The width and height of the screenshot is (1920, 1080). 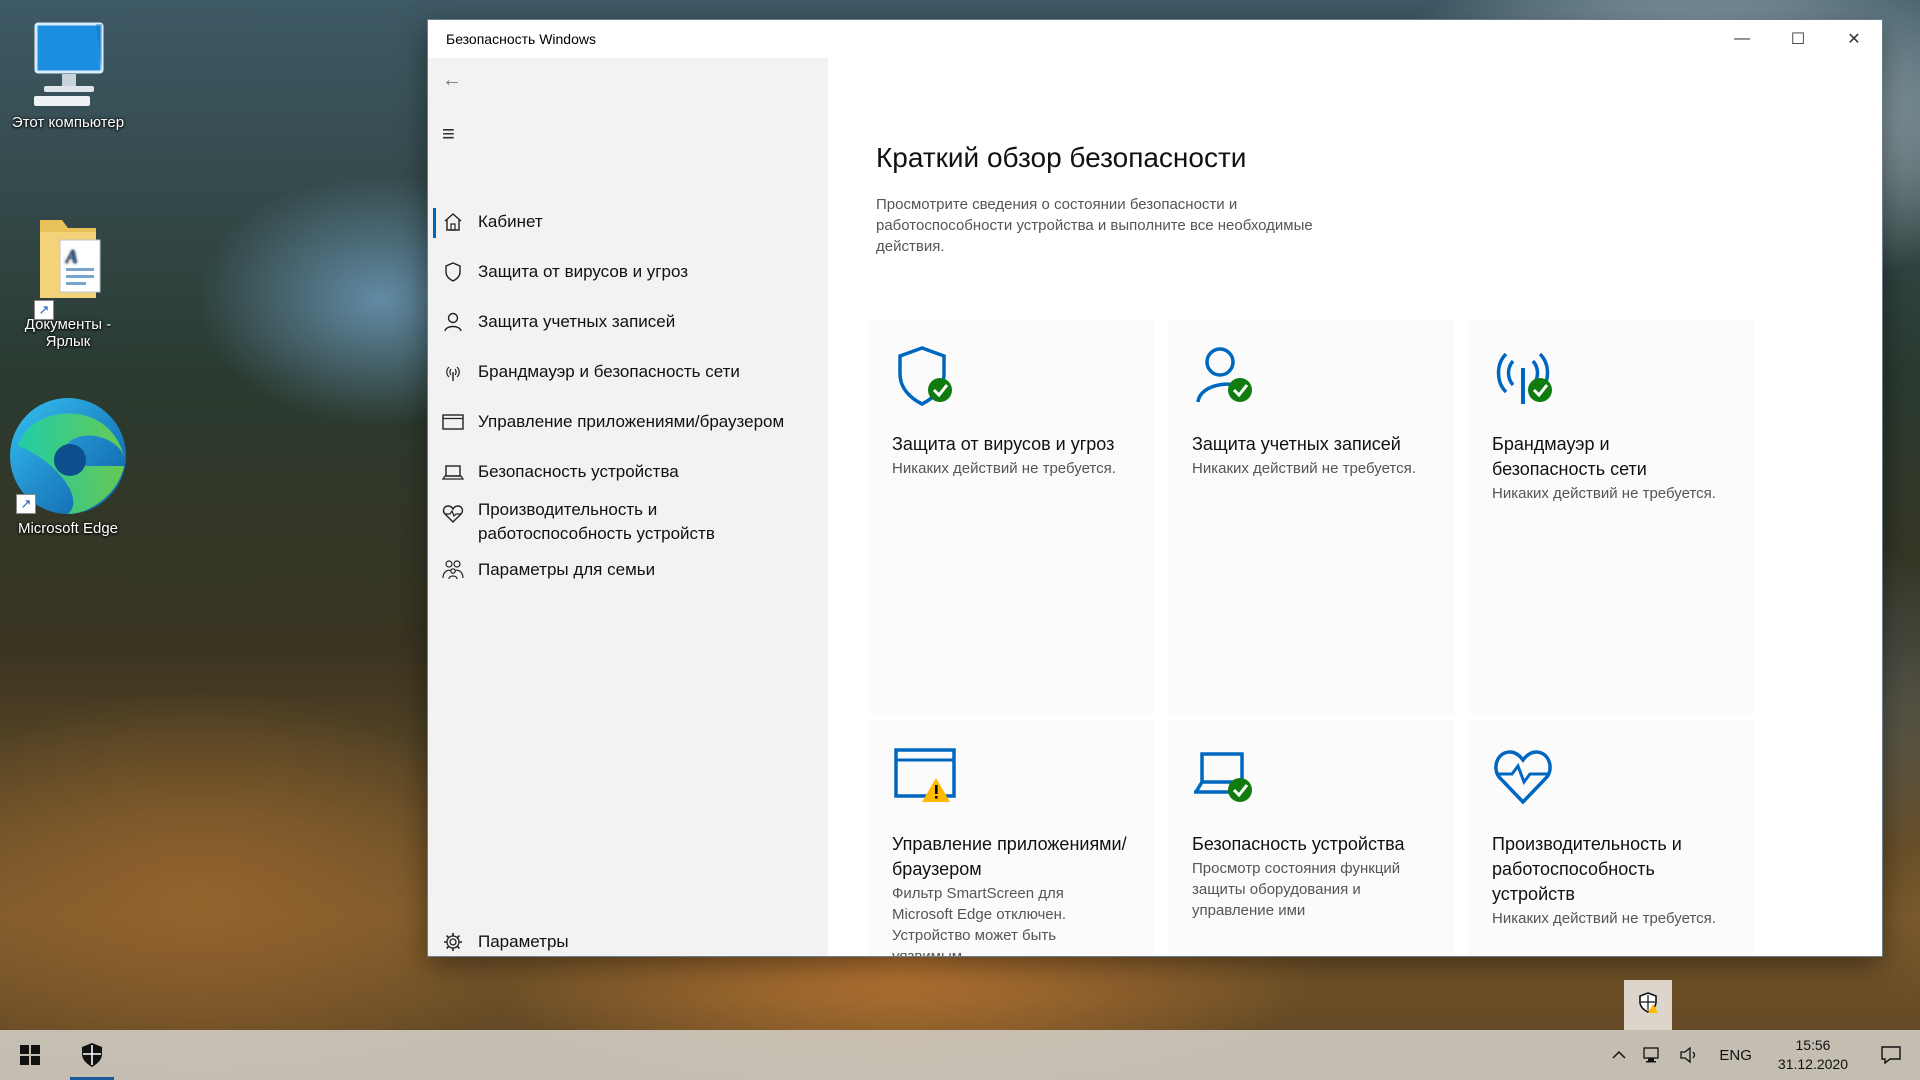 I want to click on desktop-icon-documents: A ↗ Документы - Ярлык, so click(x=68, y=281).